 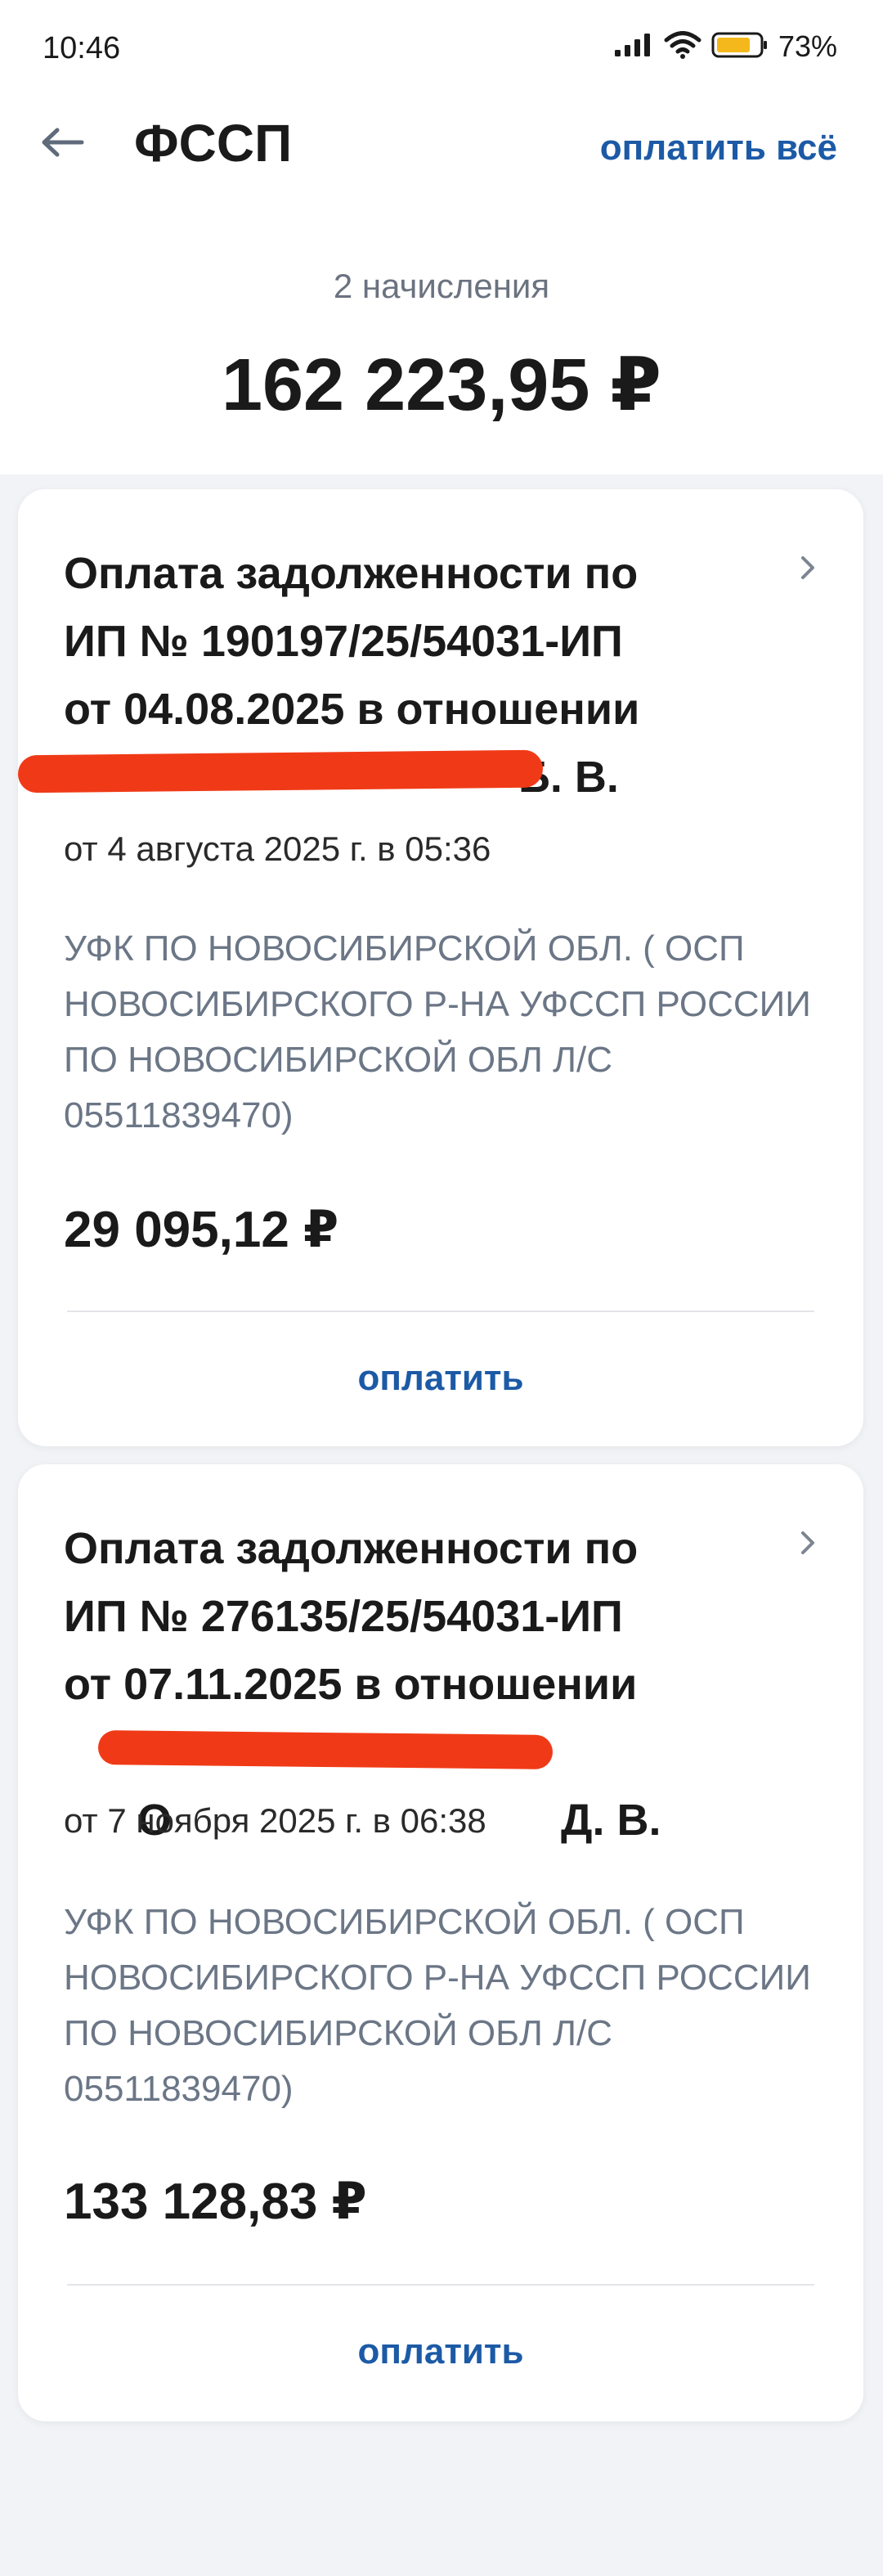 What do you see at coordinates (277, 849) in the screenshot?
I see `charge-date: от 4 августа 2025 г. в 05:36` at bounding box center [277, 849].